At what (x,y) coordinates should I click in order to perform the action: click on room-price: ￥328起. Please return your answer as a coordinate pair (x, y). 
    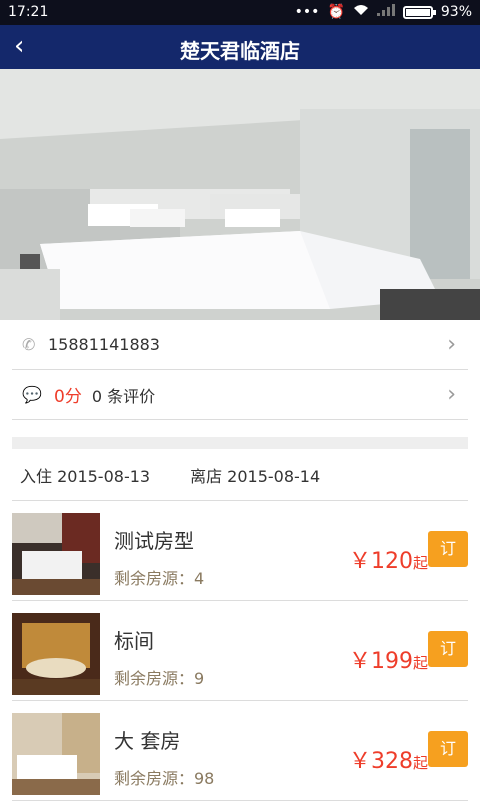
    Looking at the image, I should click on (388, 759).